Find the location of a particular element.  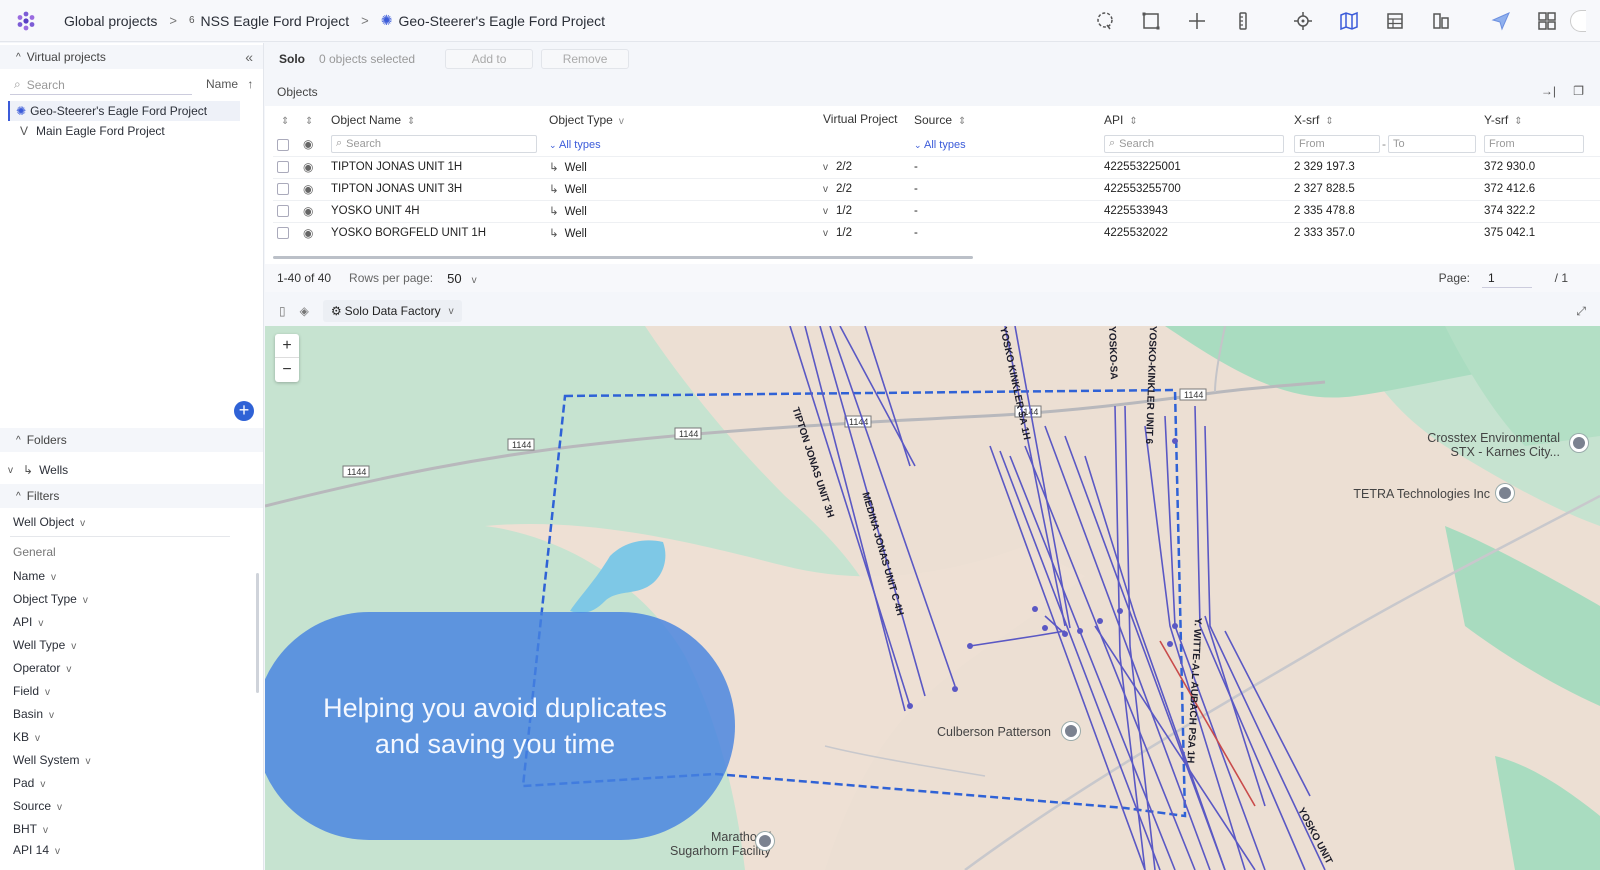

cell-name: YOSKO UNIT 4H is located at coordinates (436, 210).